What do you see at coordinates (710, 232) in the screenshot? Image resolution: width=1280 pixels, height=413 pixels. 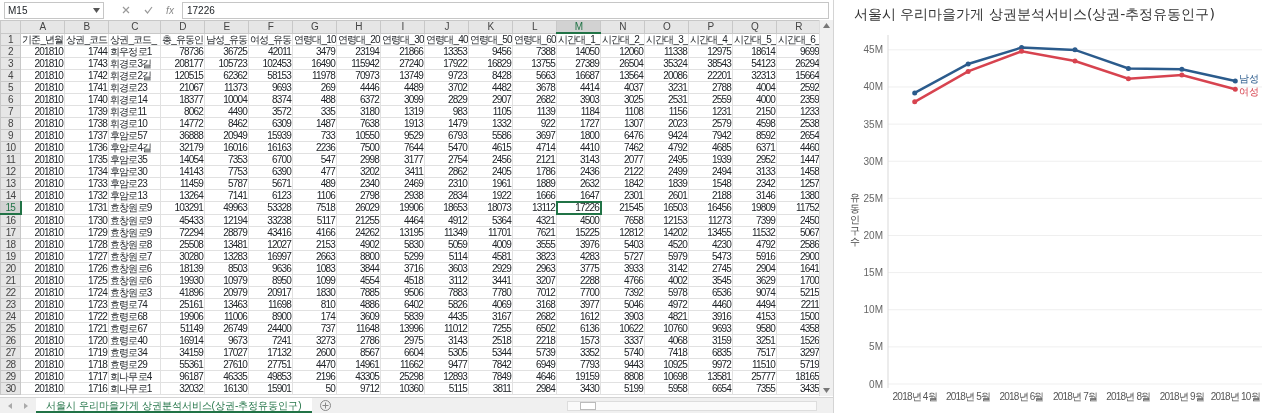 I see `table-cell: 13455` at bounding box center [710, 232].